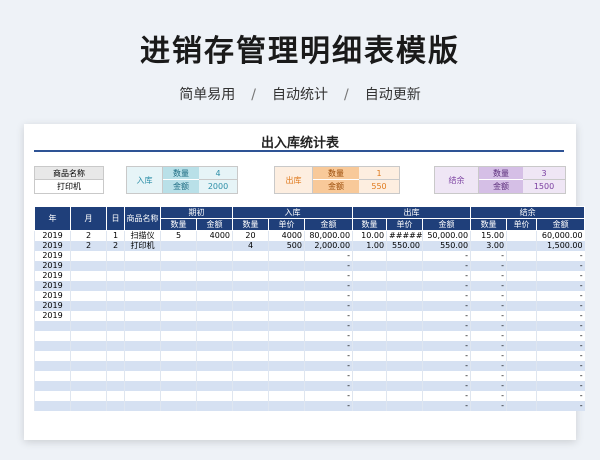  Describe the element at coordinates (250, 246) in the screenshot. I see `table-cell: 4` at that location.